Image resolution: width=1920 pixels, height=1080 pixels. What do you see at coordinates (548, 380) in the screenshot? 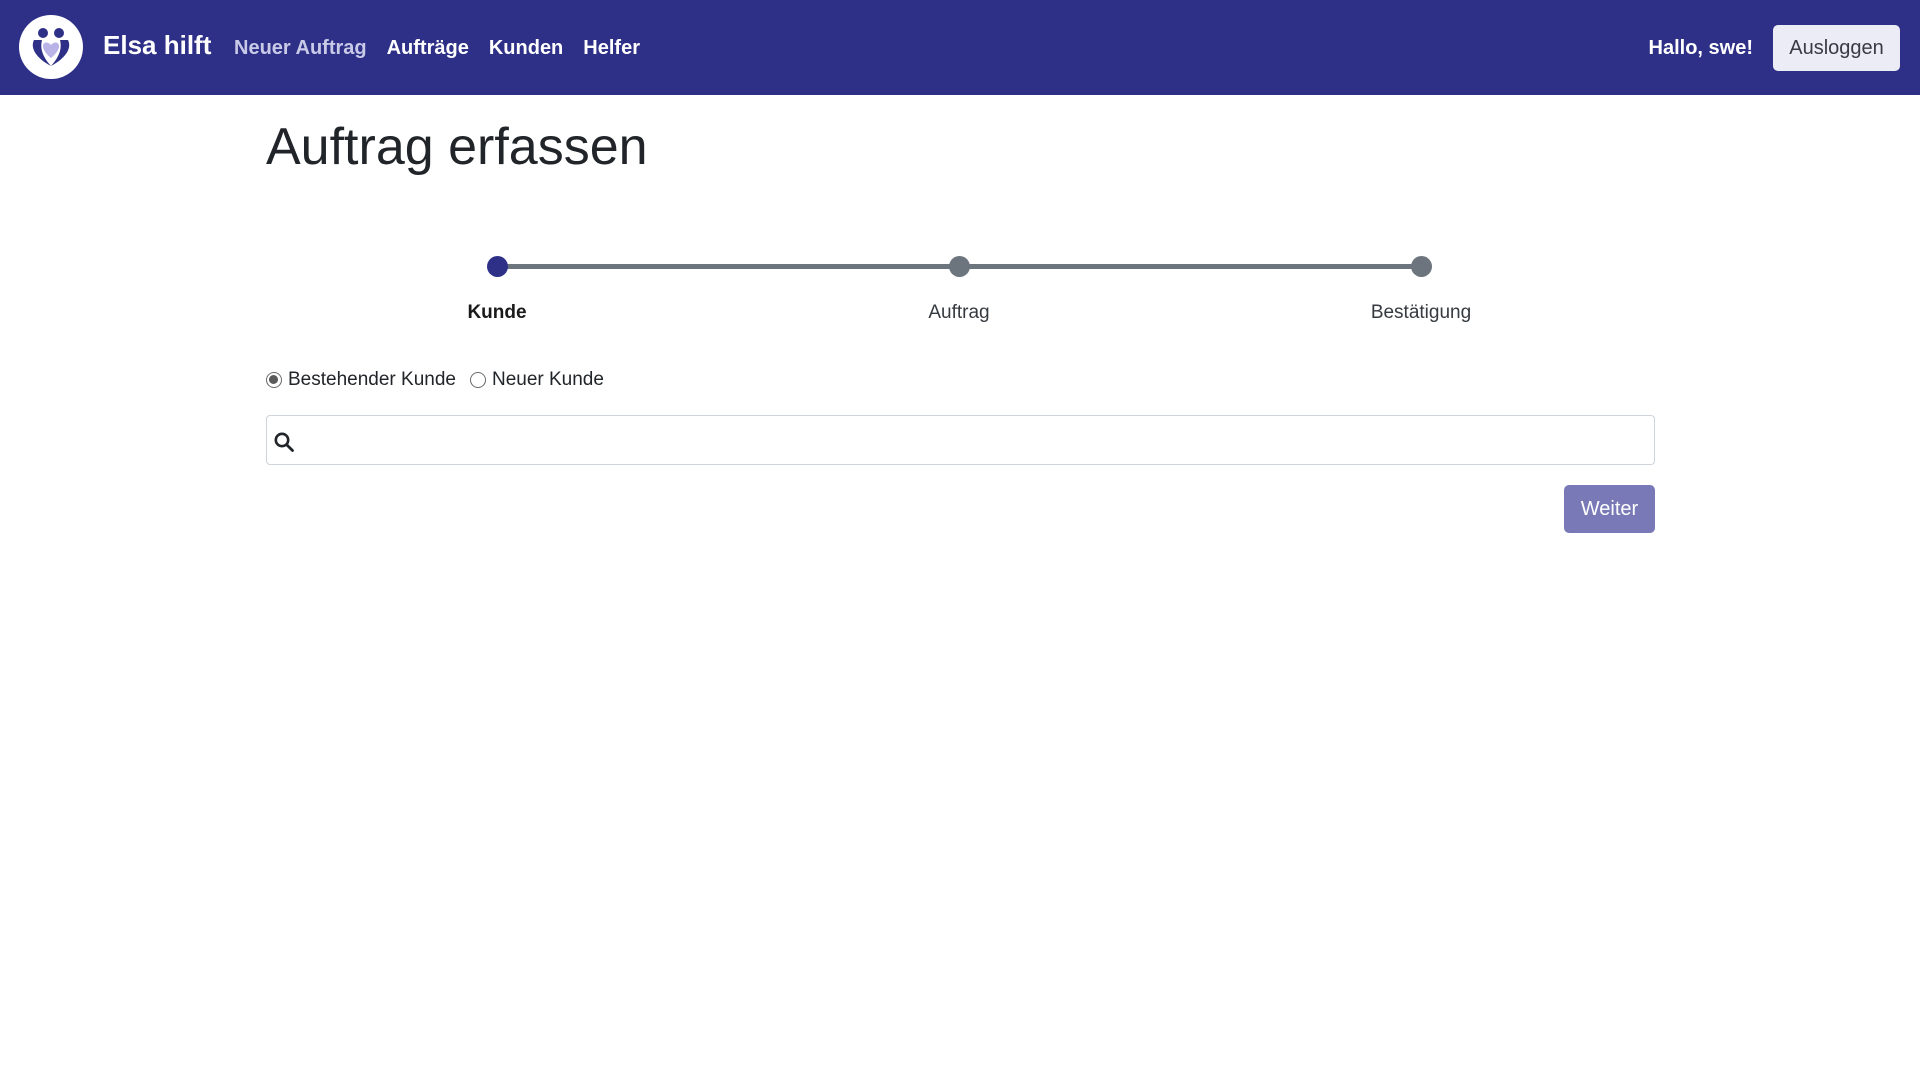
I see `radio-label-new-customer: Neuer Kunde` at bounding box center [548, 380].